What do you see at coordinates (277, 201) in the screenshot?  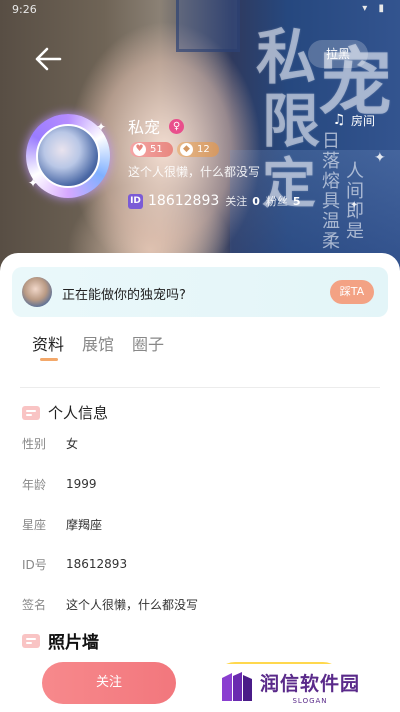 I see `fans-label: 粉丝` at bounding box center [277, 201].